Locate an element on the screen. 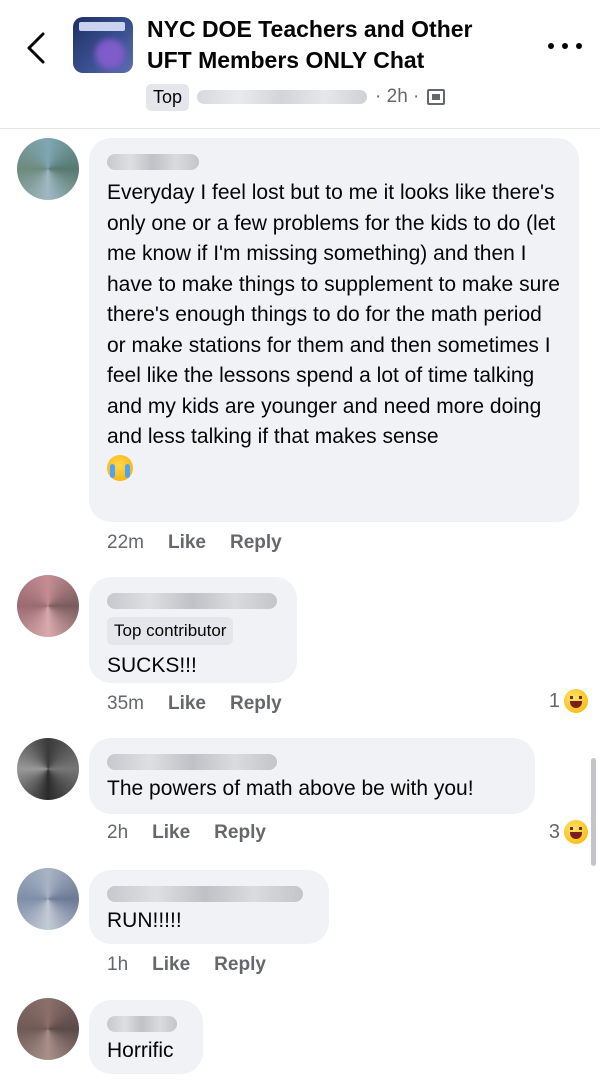 The height and width of the screenshot is (1086, 600). top-badge: Top is located at coordinates (168, 97).